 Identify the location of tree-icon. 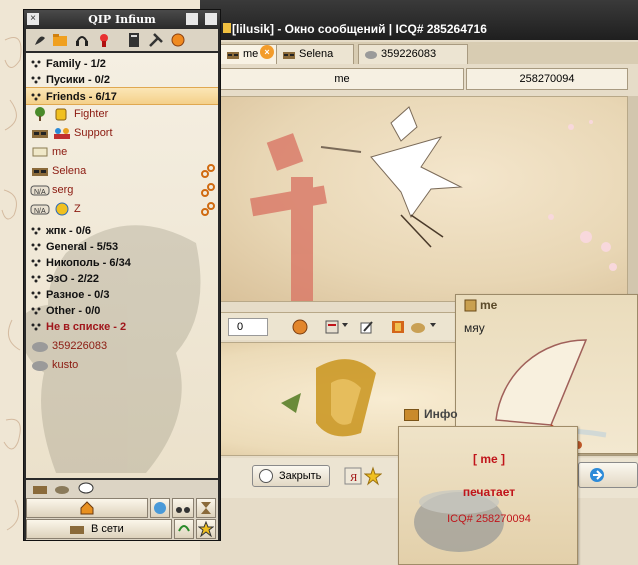
(40, 114).